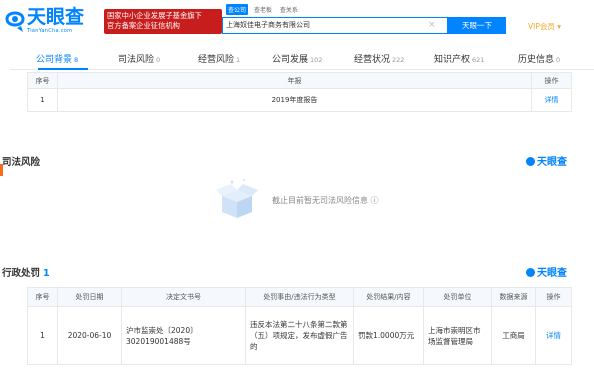 The height and width of the screenshot is (368, 594). I want to click on tab-count: 8, so click(76, 60).